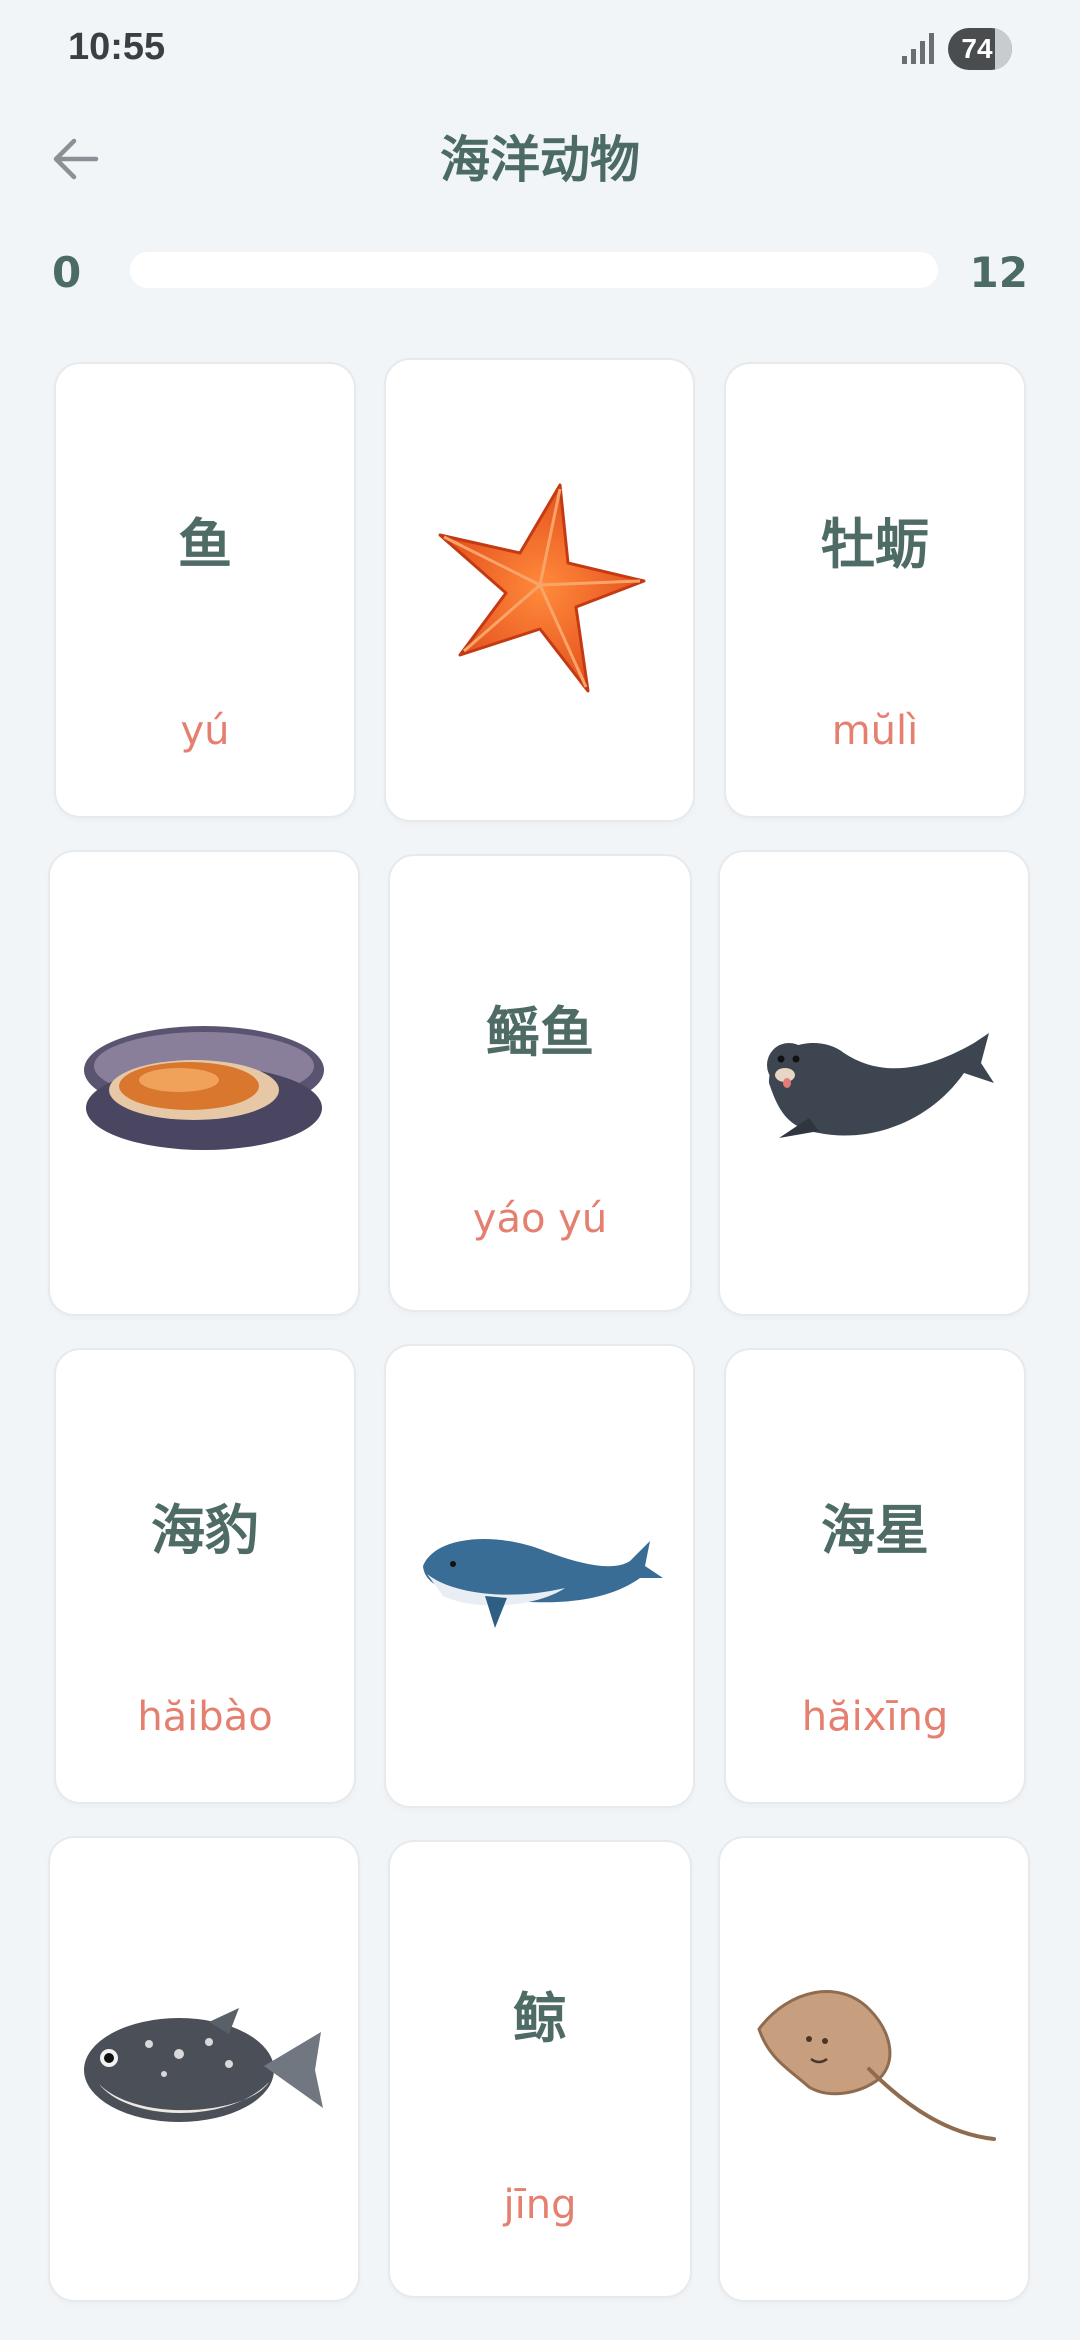  What do you see at coordinates (875, 731) in the screenshot?
I see `card-pinyin: mŭlì` at bounding box center [875, 731].